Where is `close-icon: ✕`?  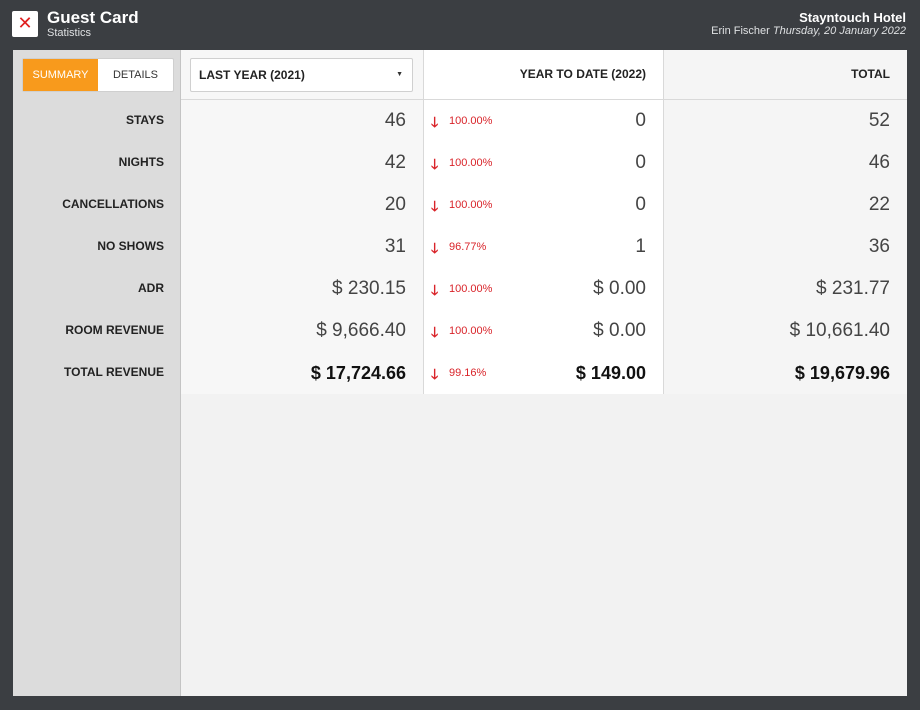 close-icon: ✕ is located at coordinates (25, 23).